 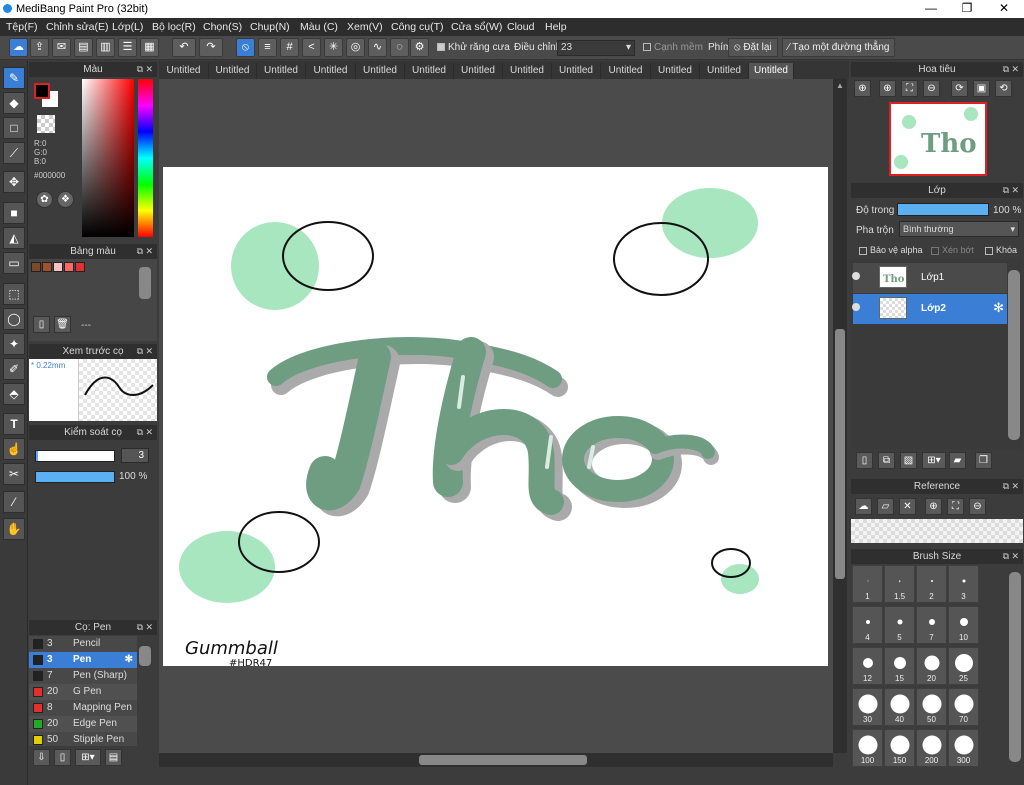 What do you see at coordinates (955, 506) in the screenshot?
I see `fit-screen-icon: ⛶` at bounding box center [955, 506].